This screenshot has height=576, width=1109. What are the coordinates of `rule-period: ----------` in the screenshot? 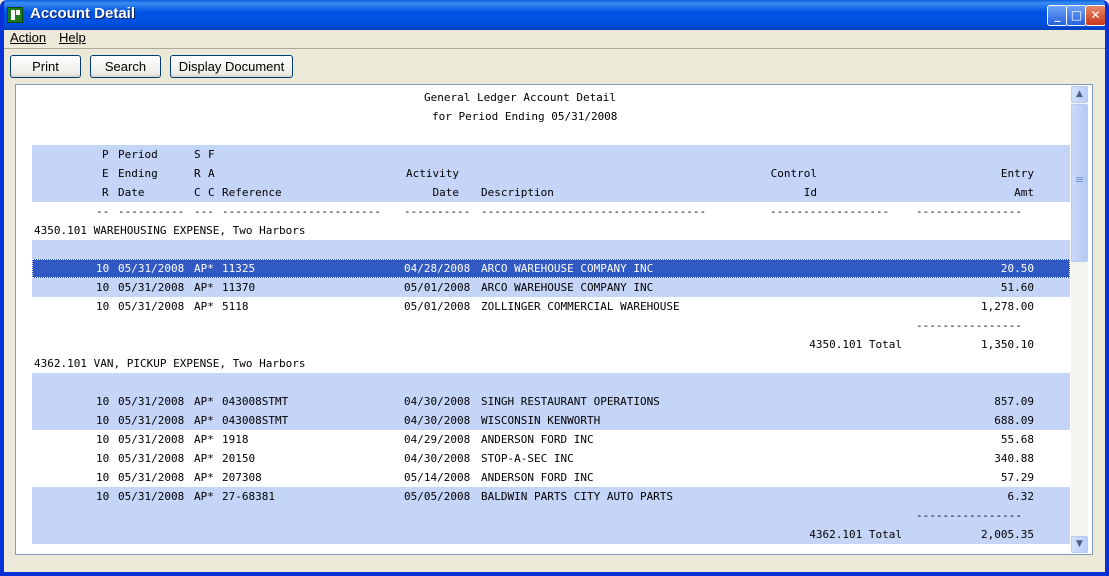 It's located at (151, 211).